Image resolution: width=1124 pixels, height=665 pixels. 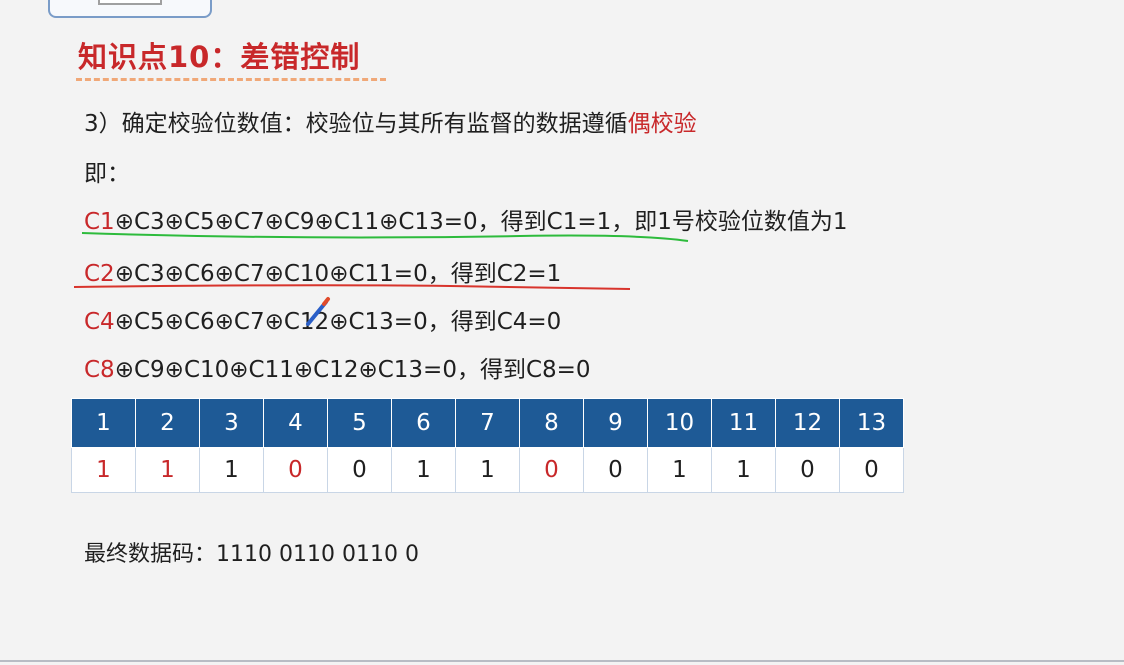 What do you see at coordinates (338, 274) in the screenshot?
I see `equation-body: ⊕C3⊕C6⊕C7⊕C10⊕C11=0，得到C2=1` at bounding box center [338, 274].